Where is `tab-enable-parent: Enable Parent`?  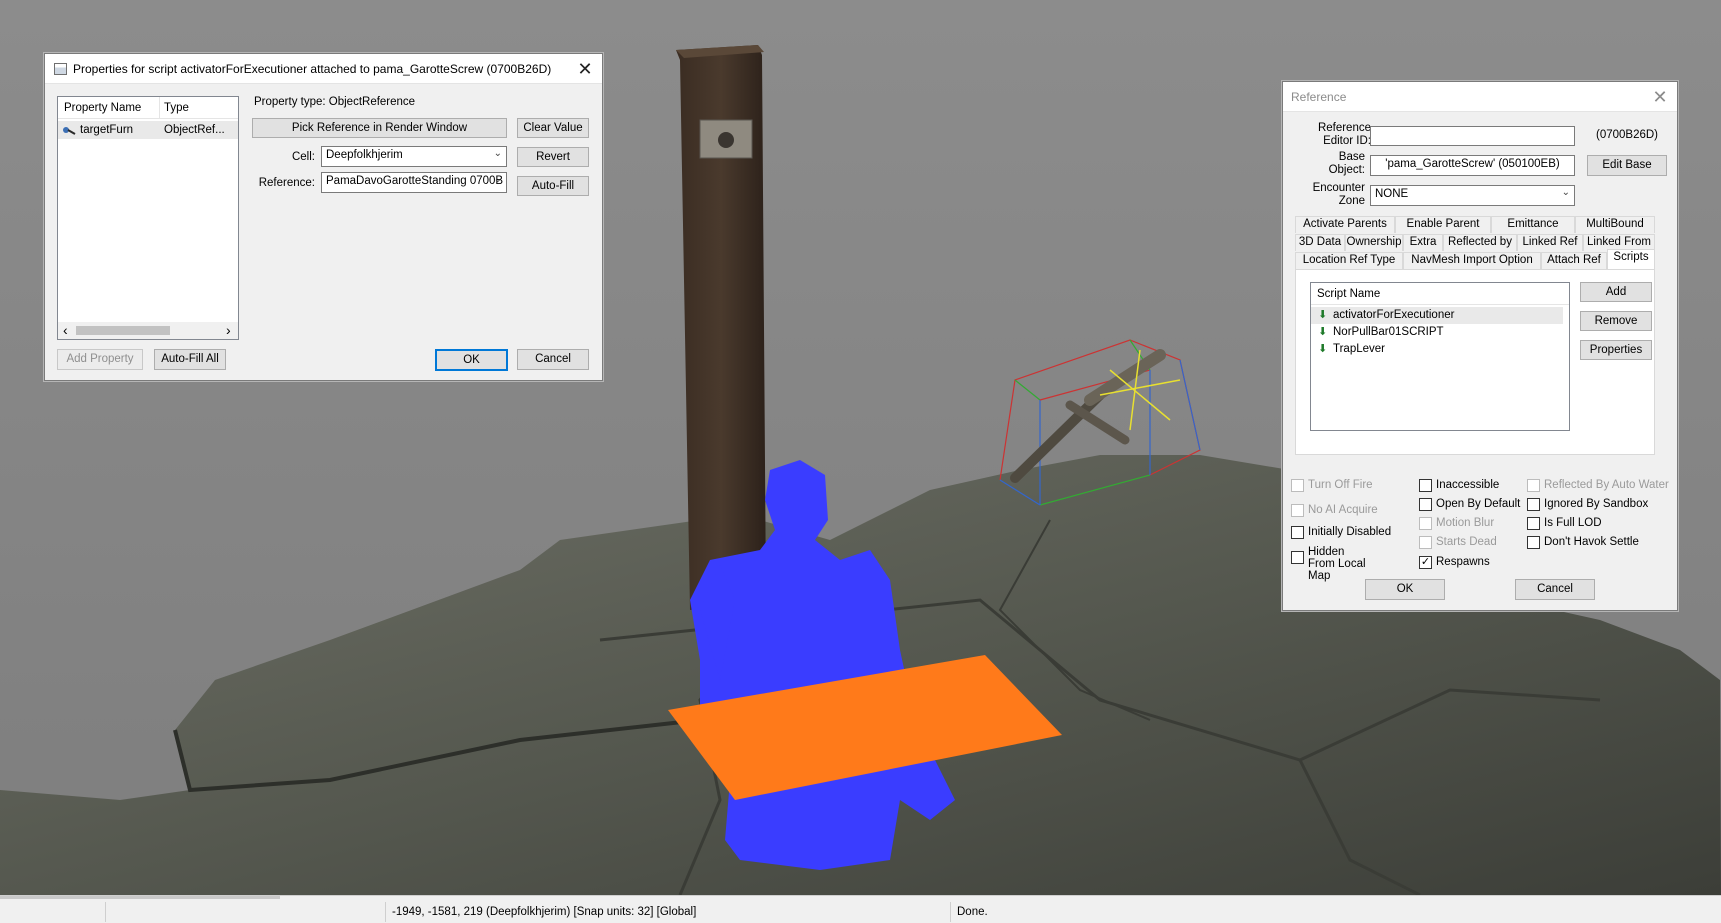 tab-enable-parent: Enable Parent is located at coordinates (1443, 224).